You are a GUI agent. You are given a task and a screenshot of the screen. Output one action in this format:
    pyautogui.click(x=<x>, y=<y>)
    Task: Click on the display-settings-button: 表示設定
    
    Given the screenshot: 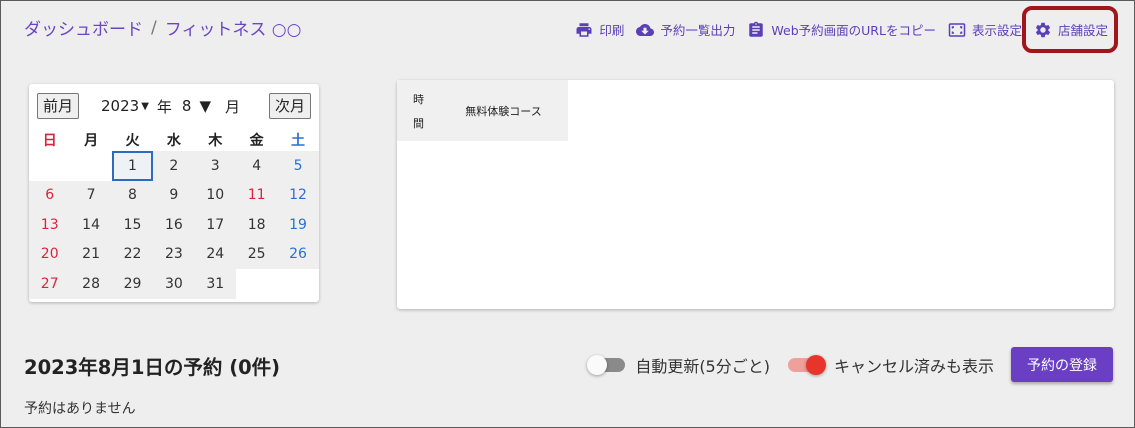 What is the action you would take?
    pyautogui.click(x=985, y=29)
    